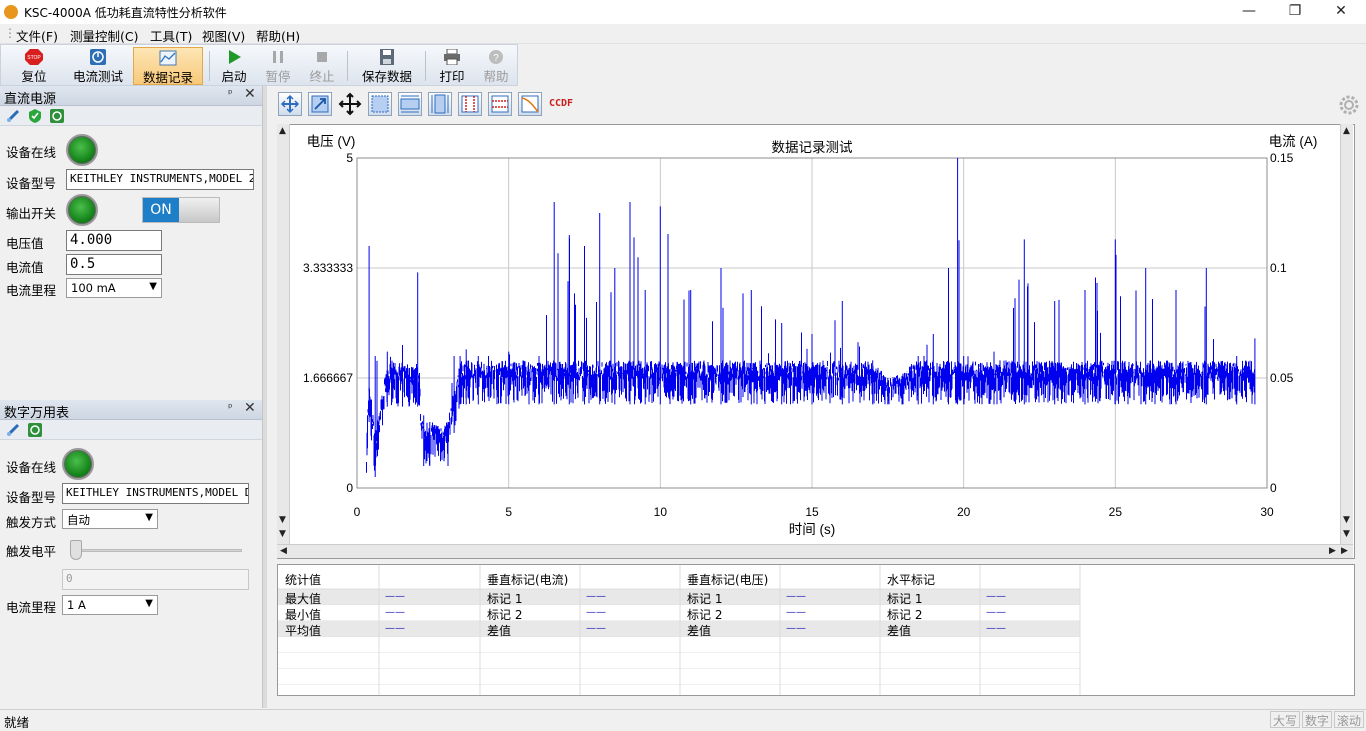 Image resolution: width=1366 pixels, height=731 pixels. I want to click on print-button: 打印, so click(452, 66).